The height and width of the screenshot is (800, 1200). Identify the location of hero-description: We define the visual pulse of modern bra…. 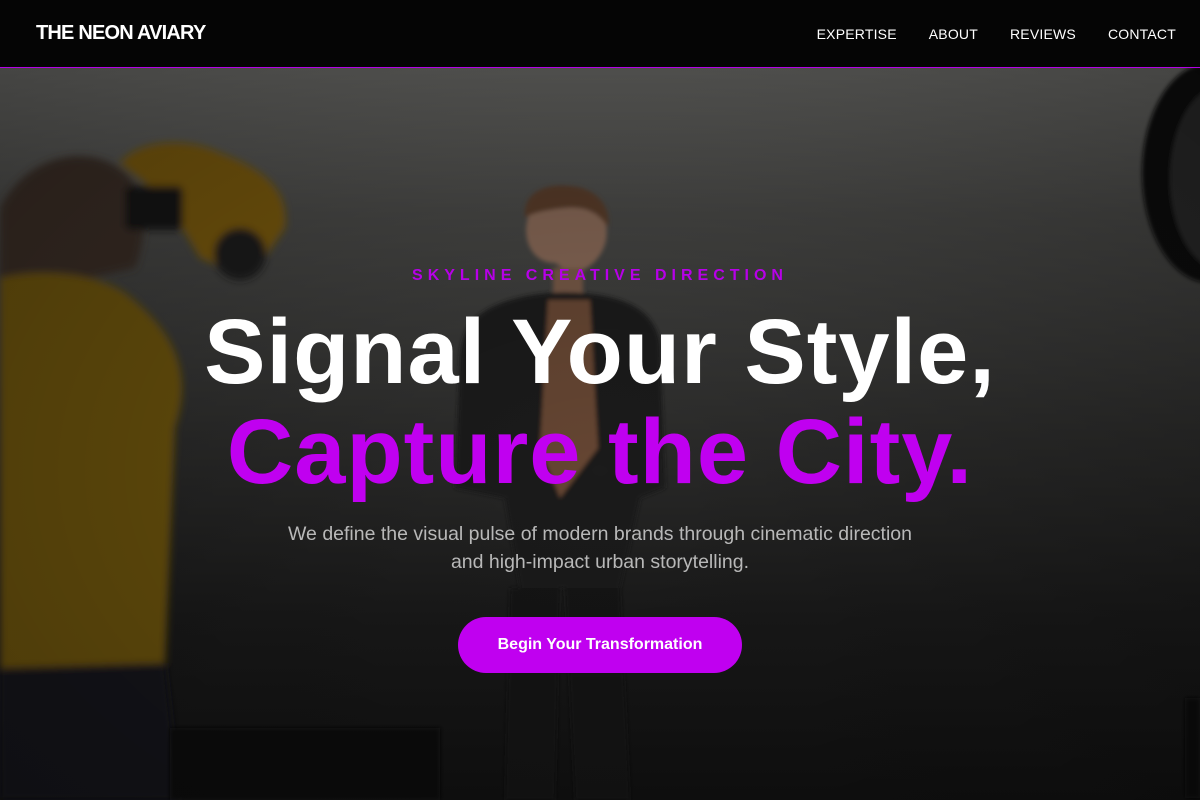
(600, 548).